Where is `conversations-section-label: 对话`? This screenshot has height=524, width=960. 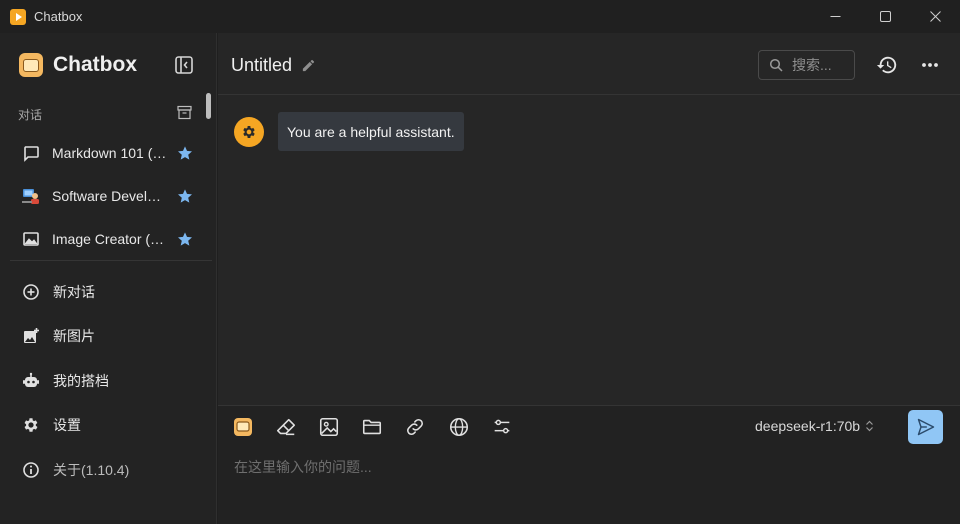 conversations-section-label: 对话 is located at coordinates (30, 115).